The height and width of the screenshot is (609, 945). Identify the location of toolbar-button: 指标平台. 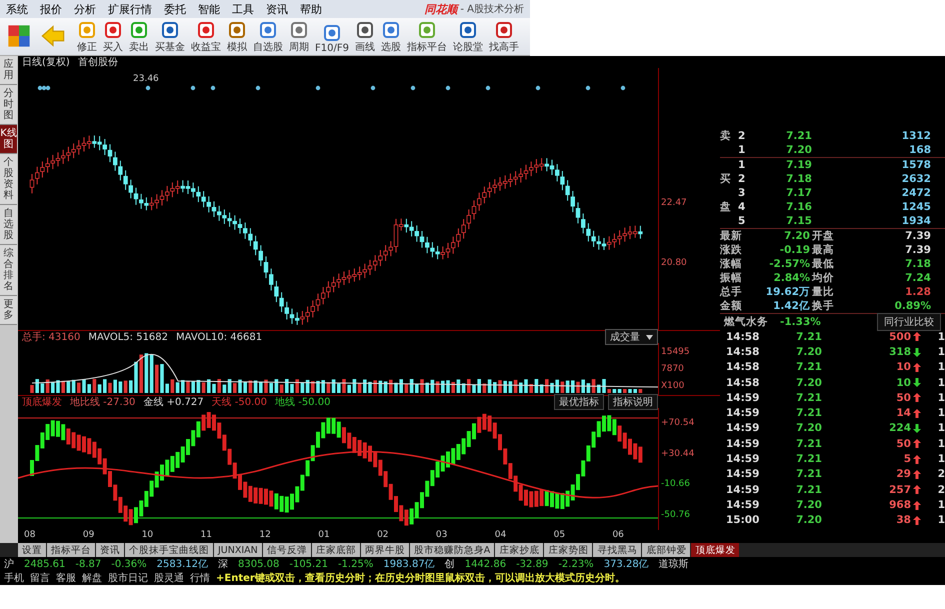
(427, 36).